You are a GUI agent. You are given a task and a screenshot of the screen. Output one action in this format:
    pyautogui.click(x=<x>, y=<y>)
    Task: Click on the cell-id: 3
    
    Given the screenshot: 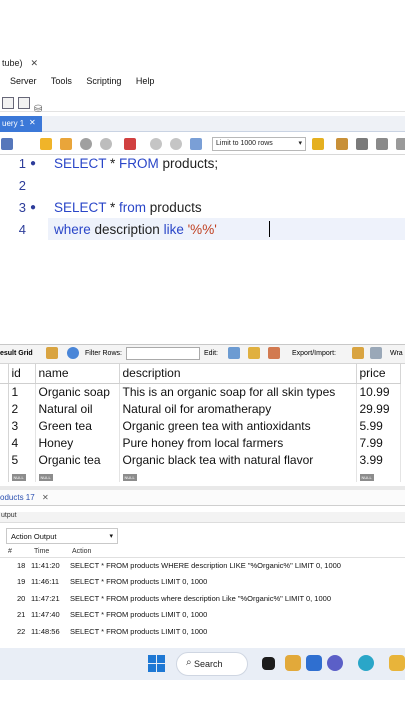 What is the action you would take?
    pyautogui.click(x=22, y=425)
    